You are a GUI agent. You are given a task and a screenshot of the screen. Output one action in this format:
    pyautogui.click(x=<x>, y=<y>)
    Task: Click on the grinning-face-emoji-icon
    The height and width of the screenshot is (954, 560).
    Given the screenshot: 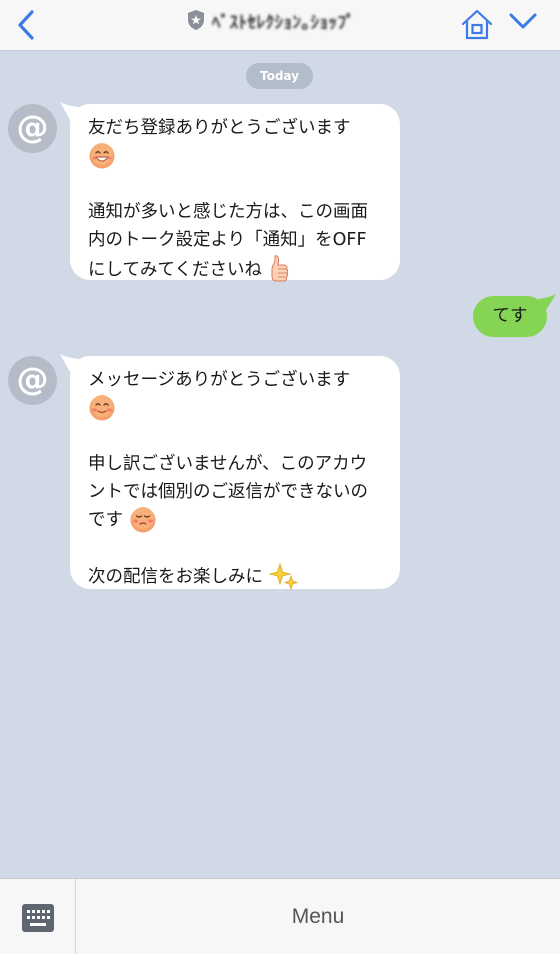 What is the action you would take?
    pyautogui.click(x=102, y=156)
    